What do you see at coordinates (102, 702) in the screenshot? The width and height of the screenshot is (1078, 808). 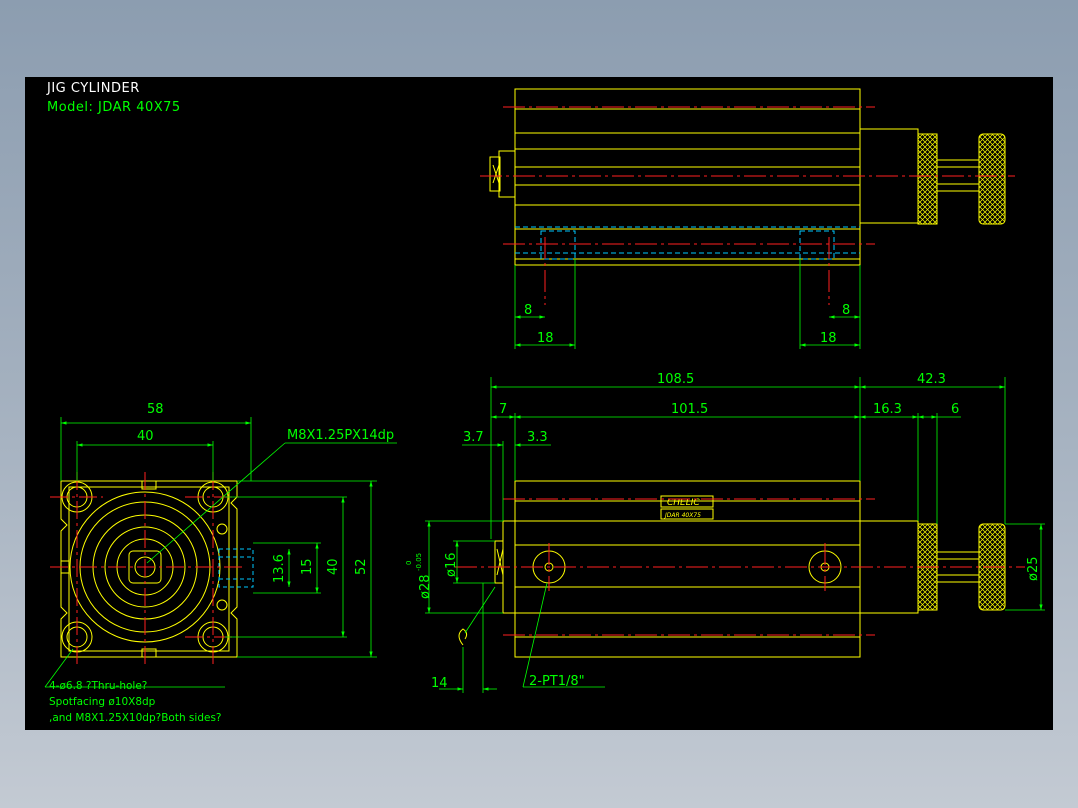 I see `note-line-2: Spotfacing ø10X8dp` at bounding box center [102, 702].